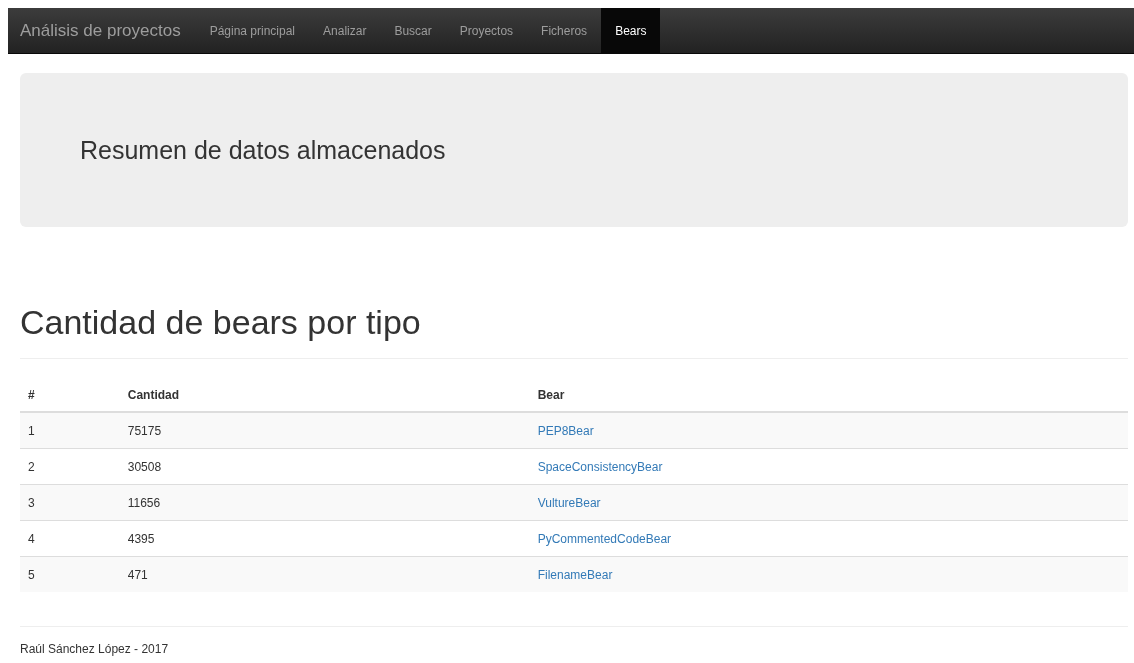 This screenshot has height=663, width=1134. Describe the element at coordinates (569, 502) in the screenshot. I see `bear-link: VultureBear` at that location.